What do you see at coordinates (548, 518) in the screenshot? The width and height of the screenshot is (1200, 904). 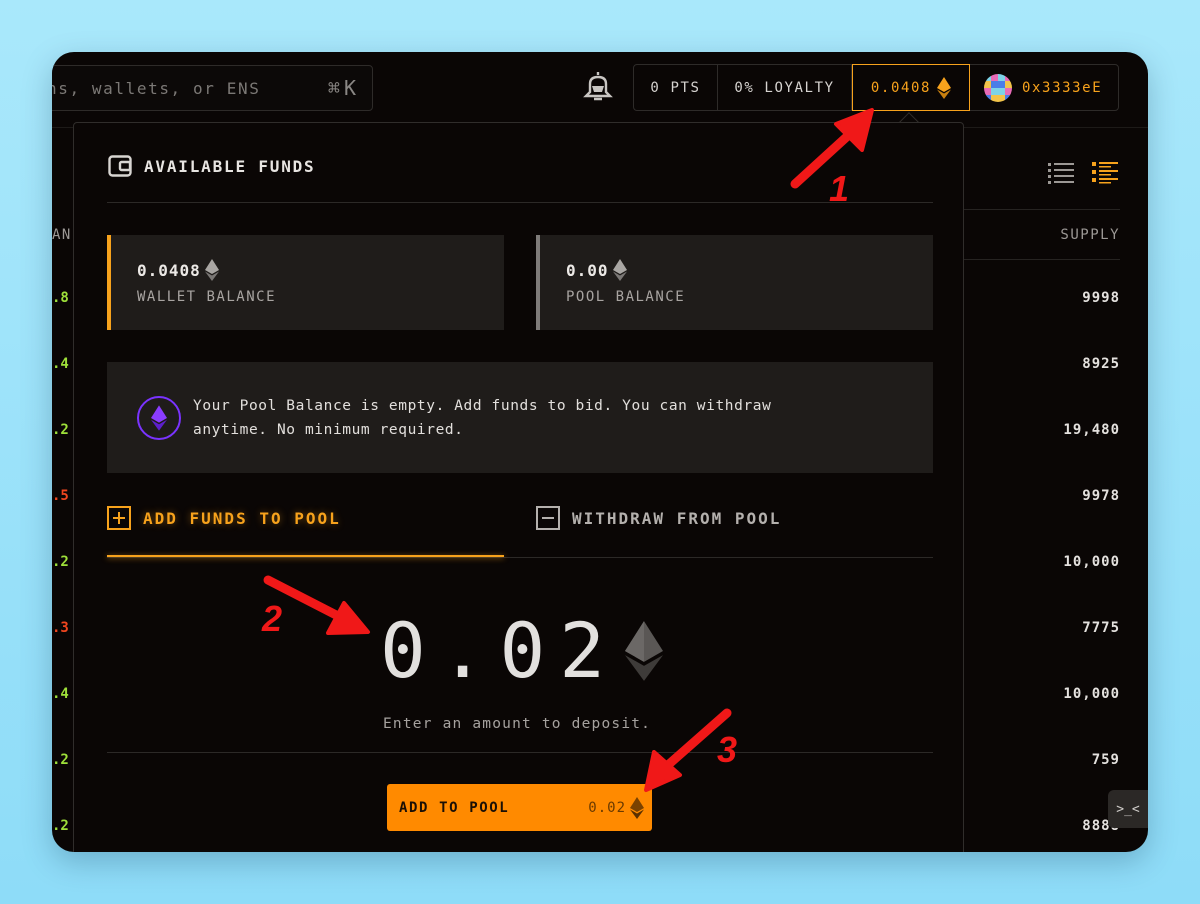 I see `minus-icon` at bounding box center [548, 518].